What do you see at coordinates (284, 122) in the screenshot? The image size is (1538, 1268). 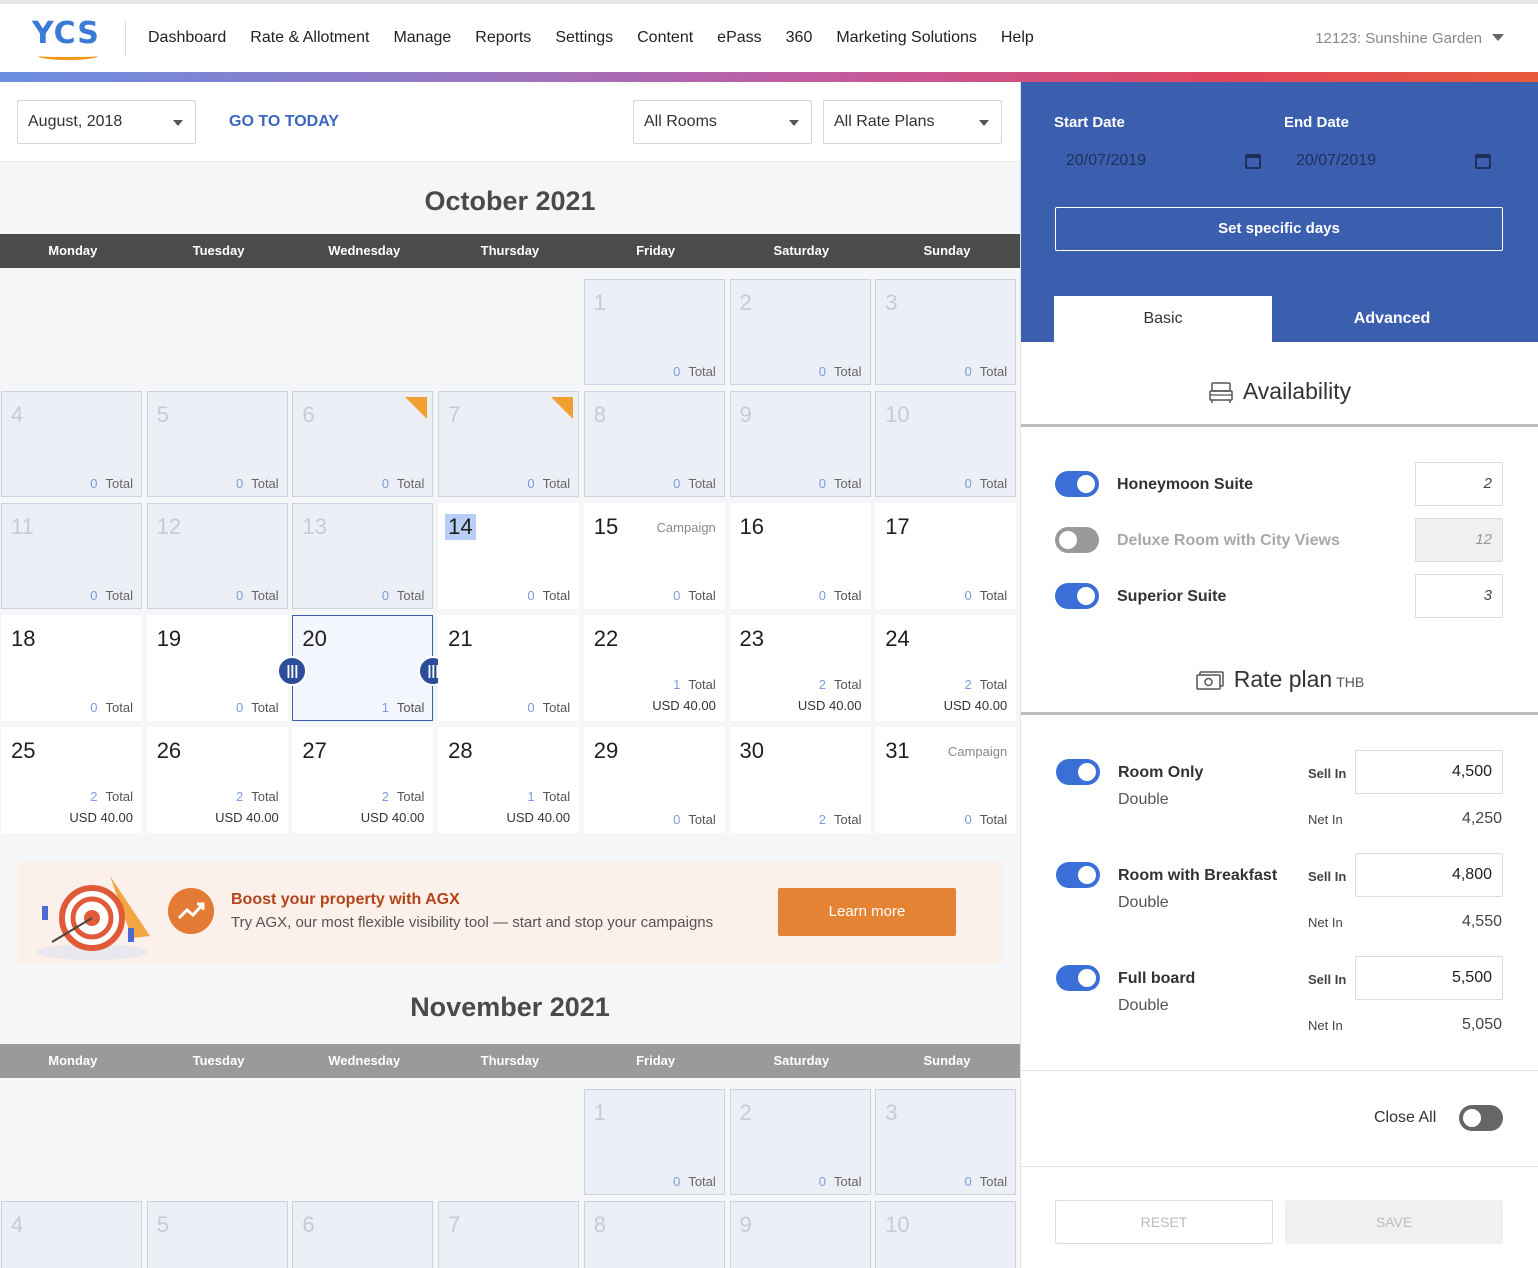 I see `go-to-today-button: GO TO TODAY` at bounding box center [284, 122].